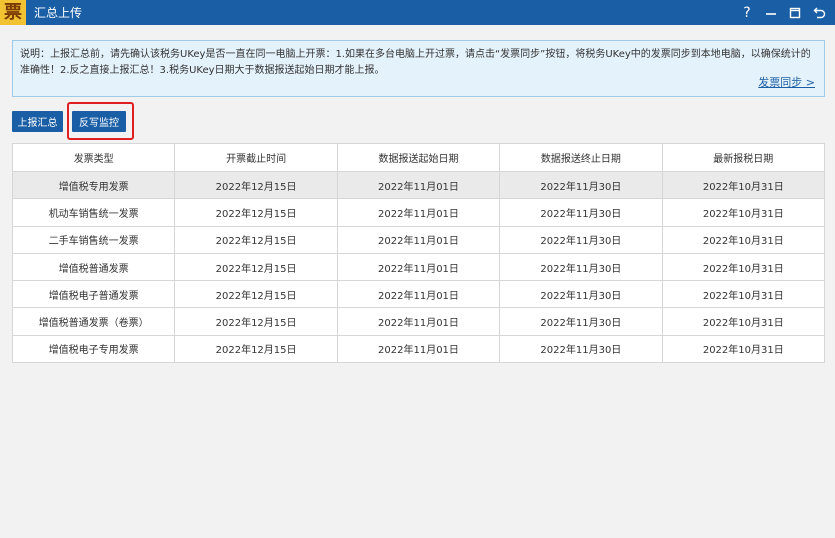 The height and width of the screenshot is (538, 835). I want to click on cell-invoice-type: 增值税电子普通发票, so click(93, 294).